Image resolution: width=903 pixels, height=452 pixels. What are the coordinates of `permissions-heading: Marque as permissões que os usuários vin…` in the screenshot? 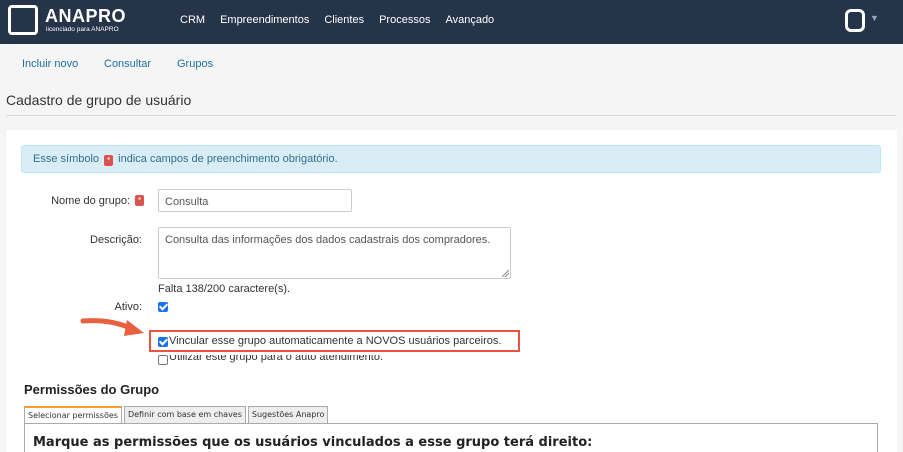 It's located at (313, 442).